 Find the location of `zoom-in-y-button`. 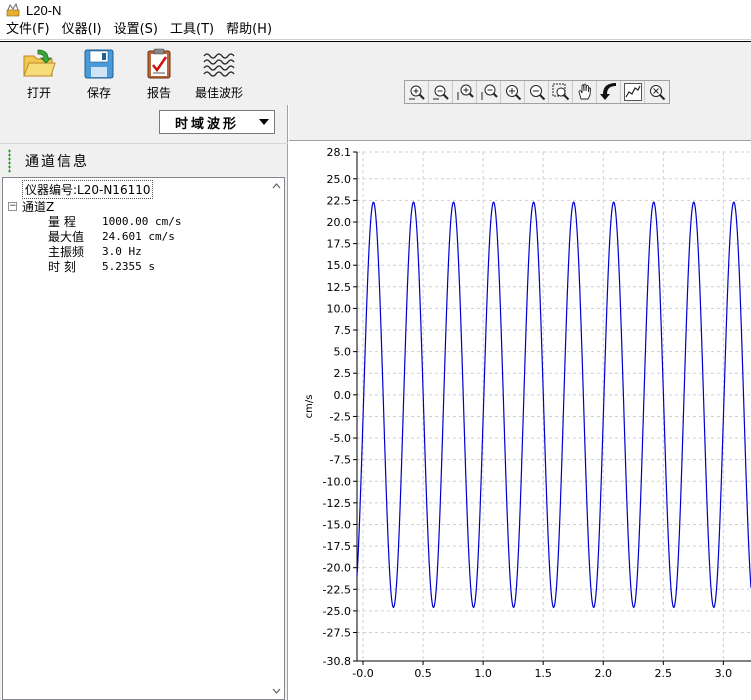

zoom-in-y-button is located at coordinates (465, 92).